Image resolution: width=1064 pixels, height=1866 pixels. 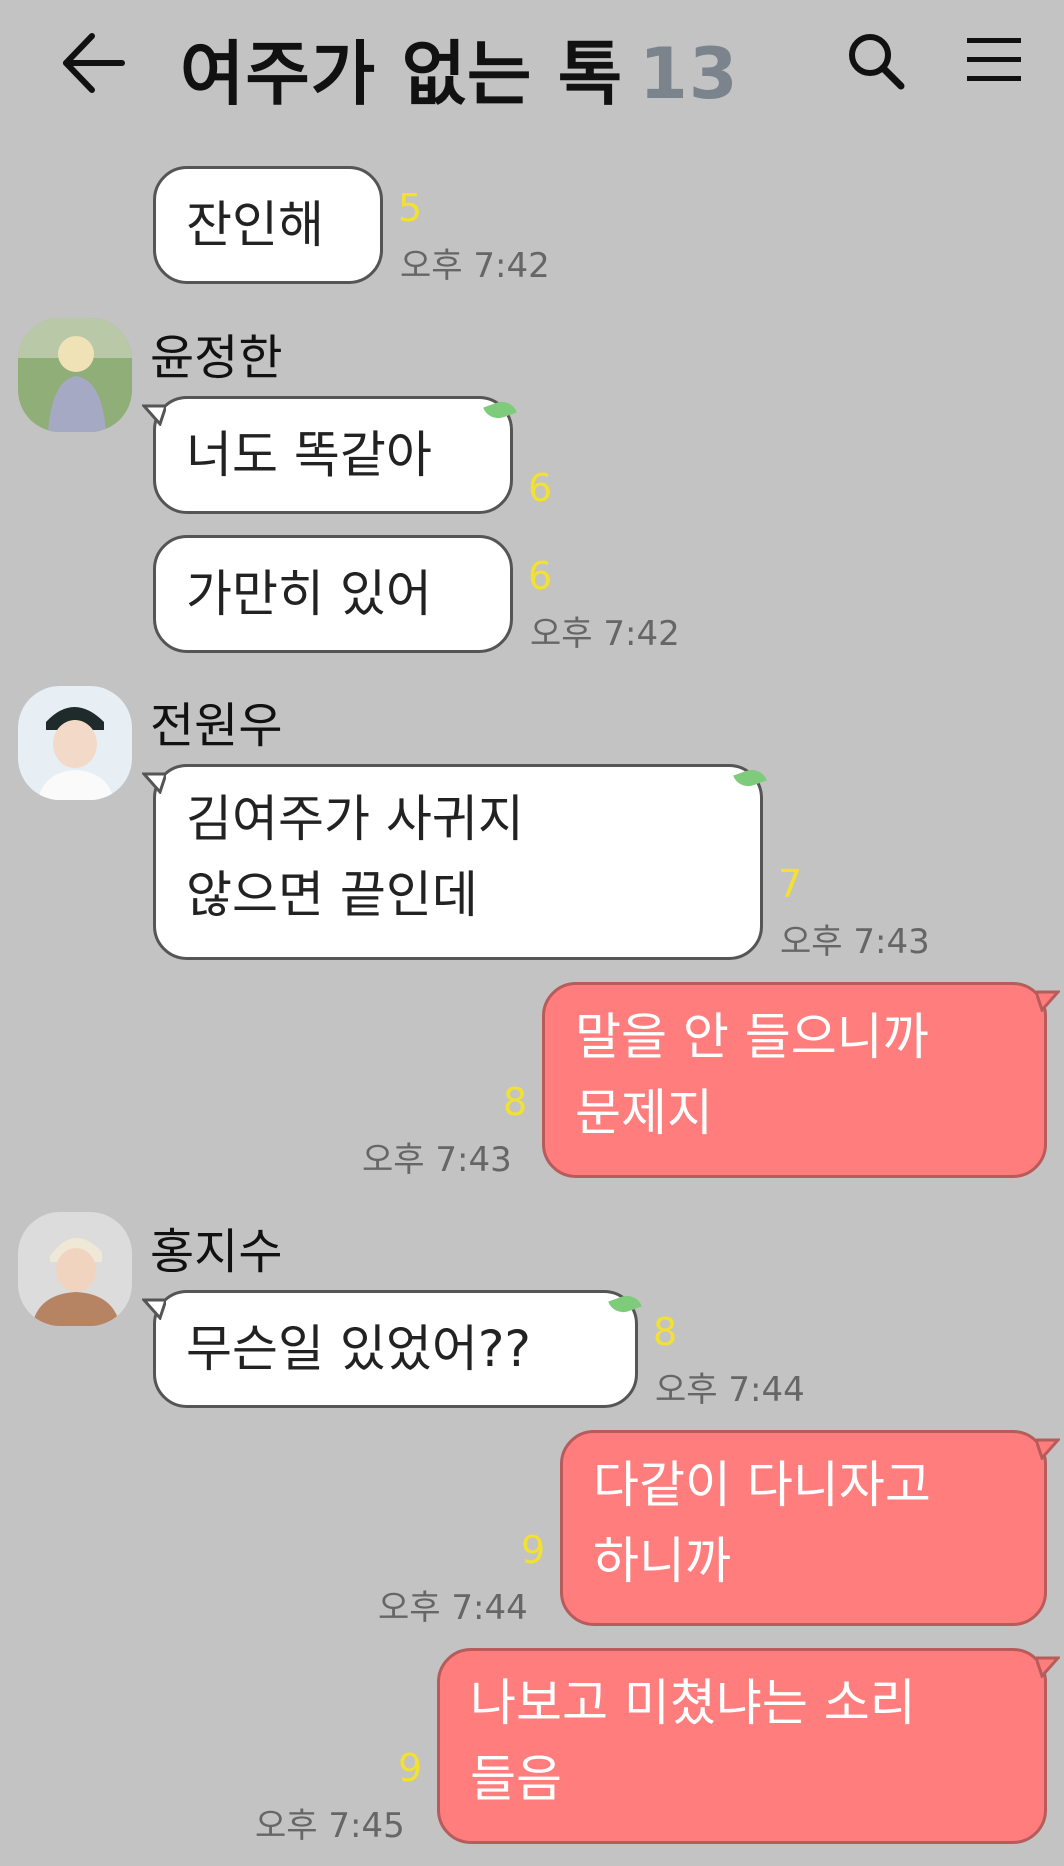 I want to click on my-message-bubble: 다같이 다니자고 하니까, so click(x=803, y=1528).